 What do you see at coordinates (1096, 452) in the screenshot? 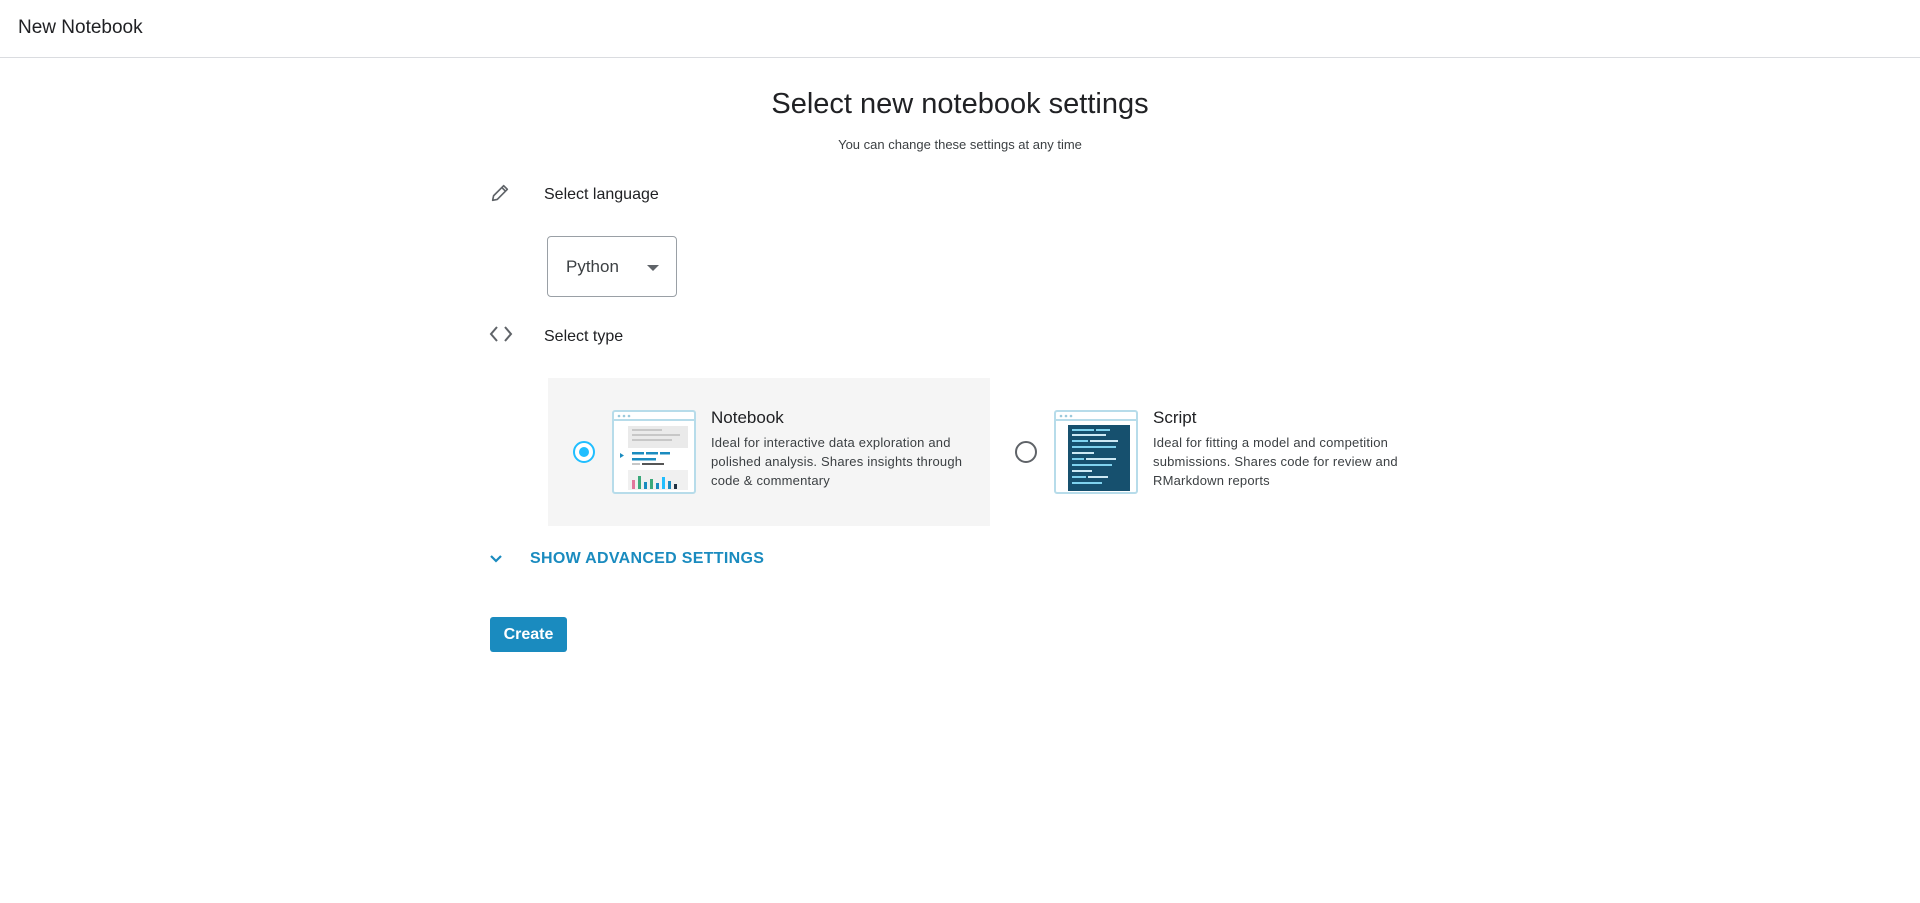
I see `script-thumbnail-icon` at bounding box center [1096, 452].